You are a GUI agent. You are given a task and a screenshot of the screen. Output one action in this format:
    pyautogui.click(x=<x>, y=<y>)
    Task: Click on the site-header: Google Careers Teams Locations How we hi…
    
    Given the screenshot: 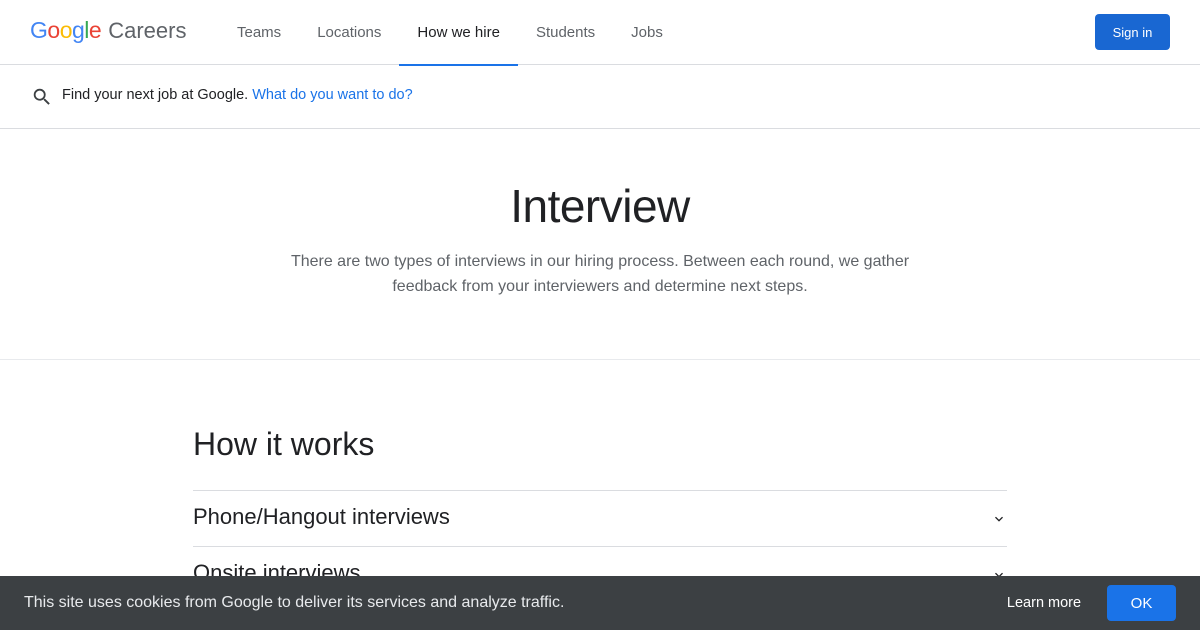 What is the action you would take?
    pyautogui.click(x=600, y=33)
    